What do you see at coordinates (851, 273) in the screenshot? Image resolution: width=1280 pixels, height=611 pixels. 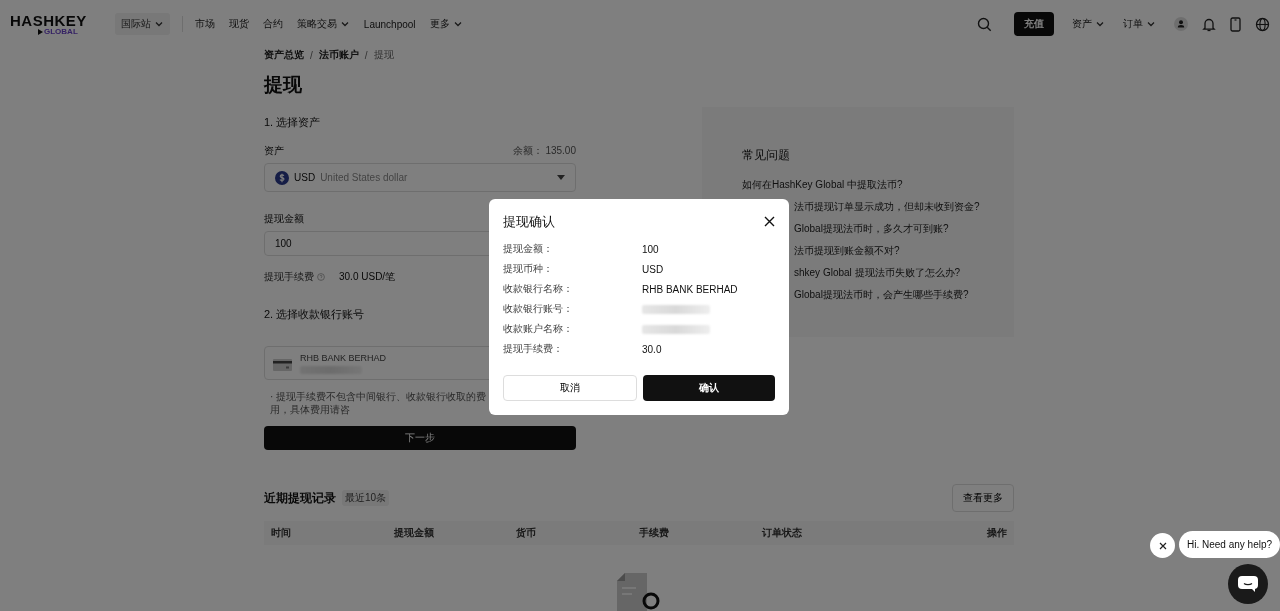 I see `faq-link: shkey Global 提现法币失败了怎么办?` at bounding box center [851, 273].